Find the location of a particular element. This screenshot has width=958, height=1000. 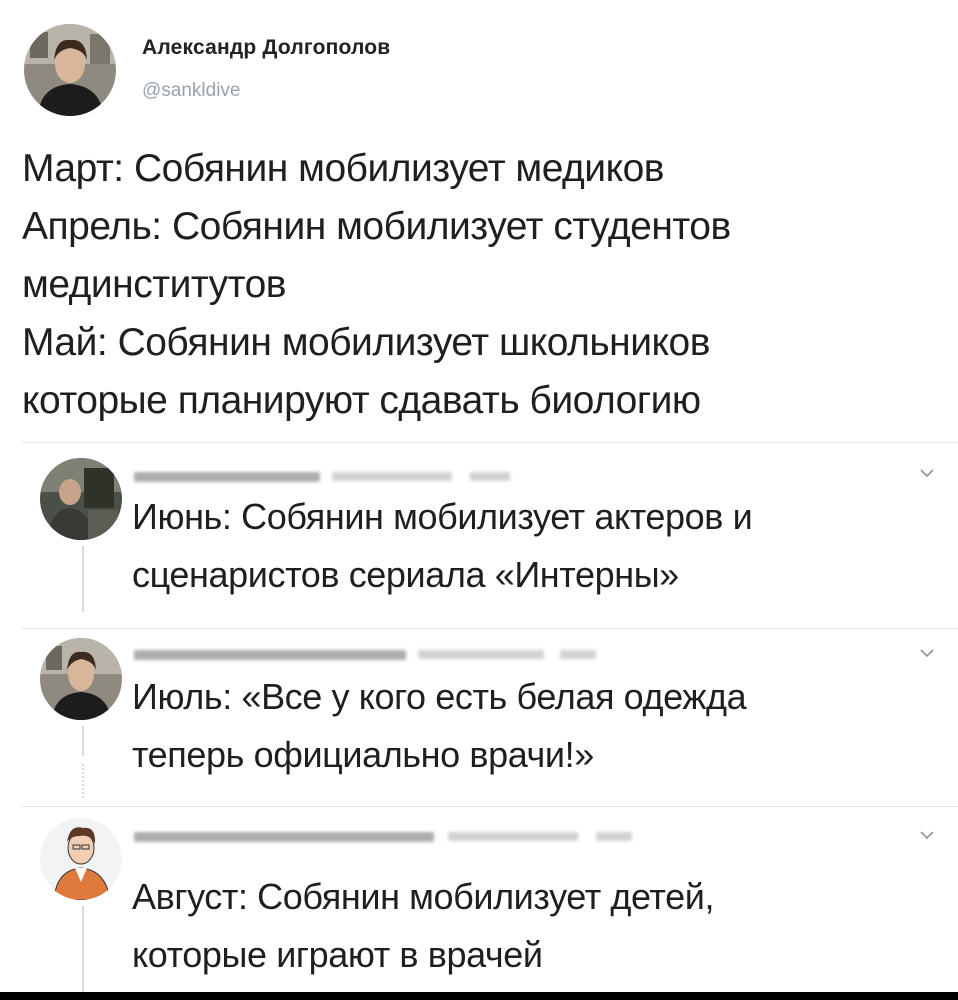

reply-text-line: Август: Собянин мобилизует детей, is located at coordinates (423, 896).